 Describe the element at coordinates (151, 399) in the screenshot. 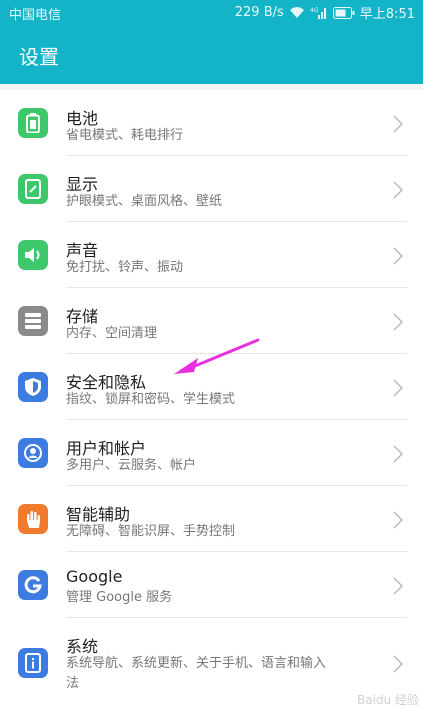

I see `settings-item-subtitle: 指纹、锁屏和密码、学生模式` at that location.